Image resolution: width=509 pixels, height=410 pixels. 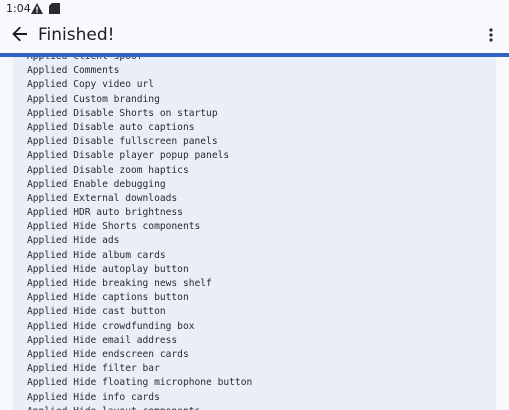 I want to click on log-line: Applied Hide captions button, so click(x=108, y=298).